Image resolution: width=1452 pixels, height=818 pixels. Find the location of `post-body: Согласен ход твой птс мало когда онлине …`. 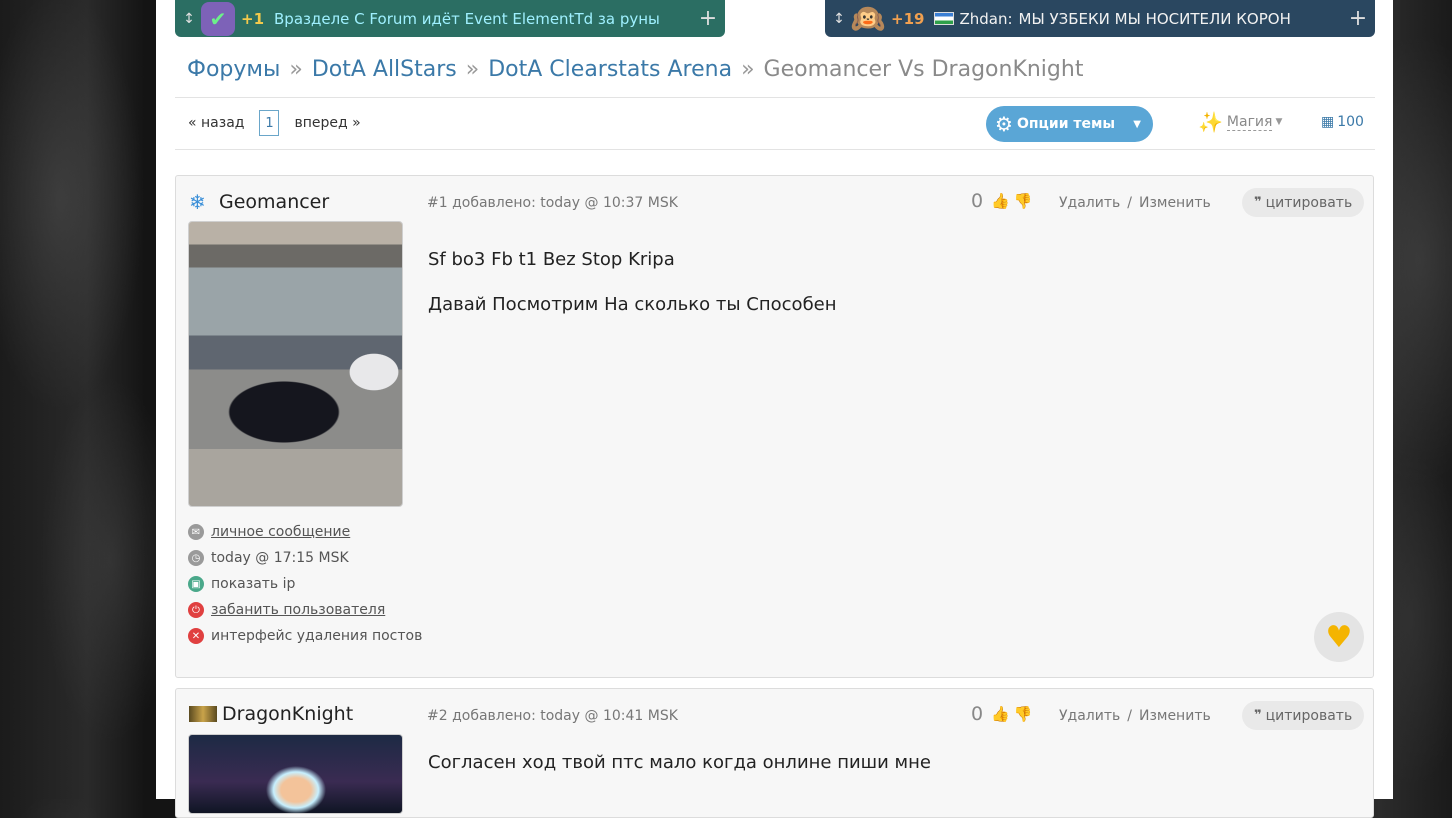

post-body: Согласен ход твой птс мало когда онлине … is located at coordinates (679, 762).